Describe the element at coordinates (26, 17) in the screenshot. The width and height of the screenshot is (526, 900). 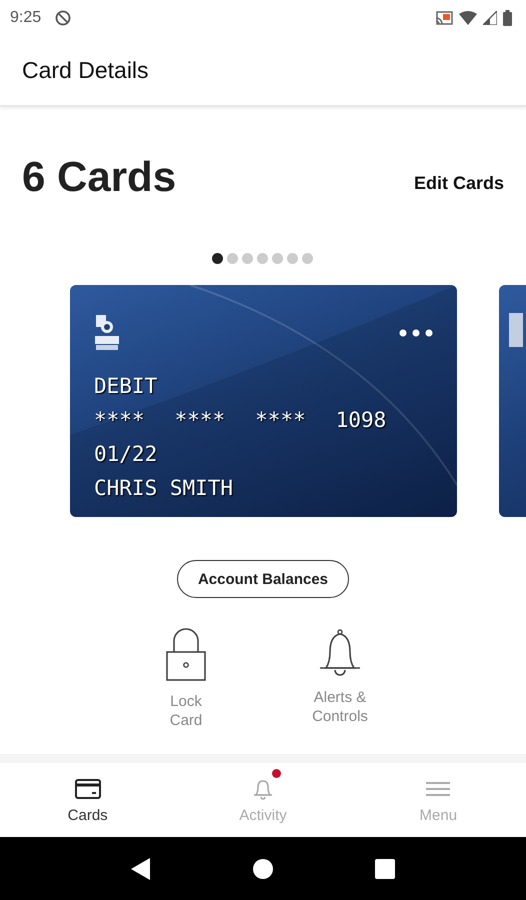
I see `status-time: 9:25` at that location.